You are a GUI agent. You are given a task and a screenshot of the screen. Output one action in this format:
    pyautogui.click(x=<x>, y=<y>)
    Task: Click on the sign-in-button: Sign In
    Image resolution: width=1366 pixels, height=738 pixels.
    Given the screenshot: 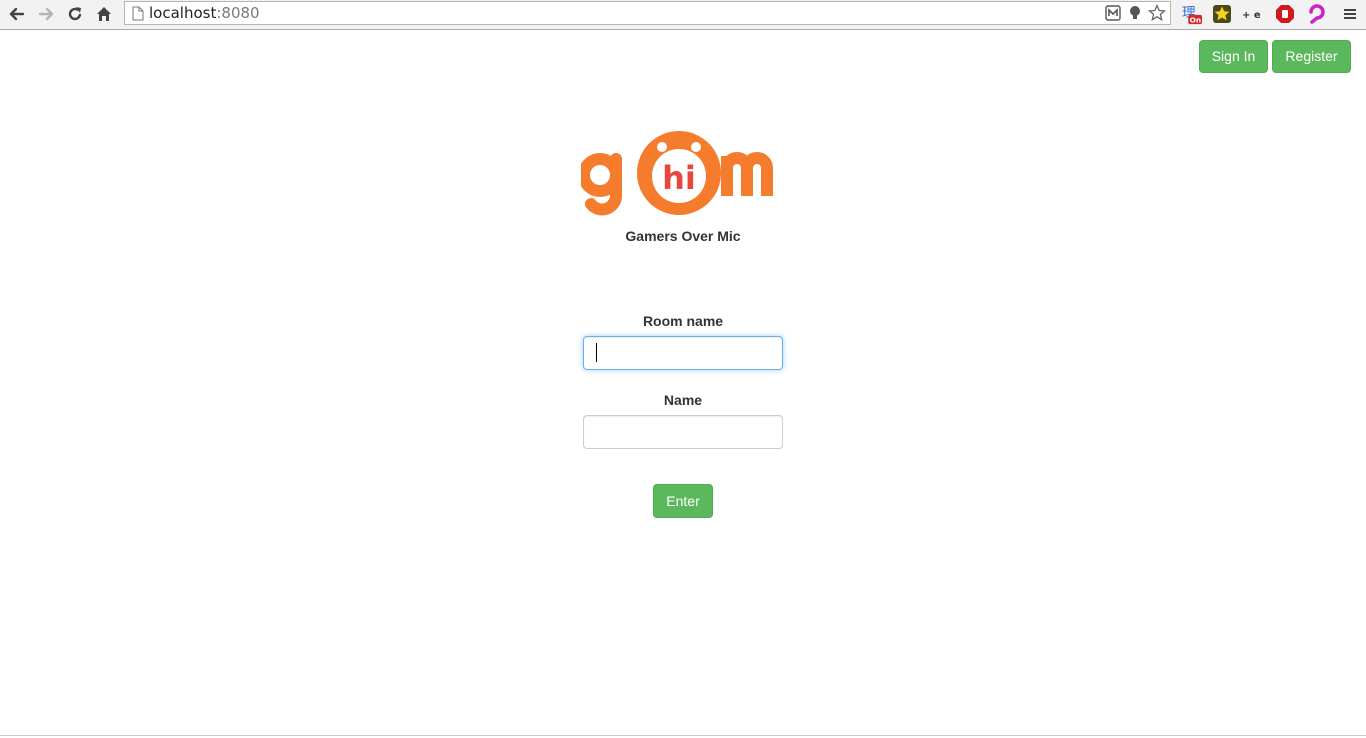 What is the action you would take?
    pyautogui.click(x=1233, y=56)
    